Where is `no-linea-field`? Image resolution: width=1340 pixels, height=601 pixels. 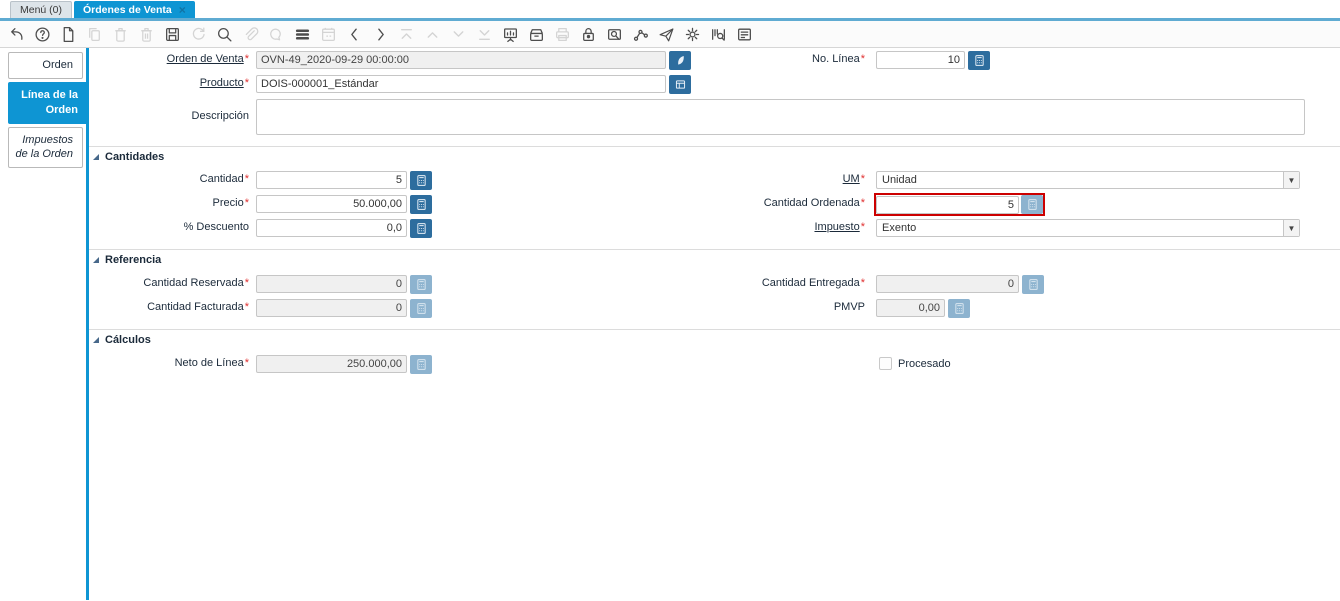 no-linea-field is located at coordinates (920, 60).